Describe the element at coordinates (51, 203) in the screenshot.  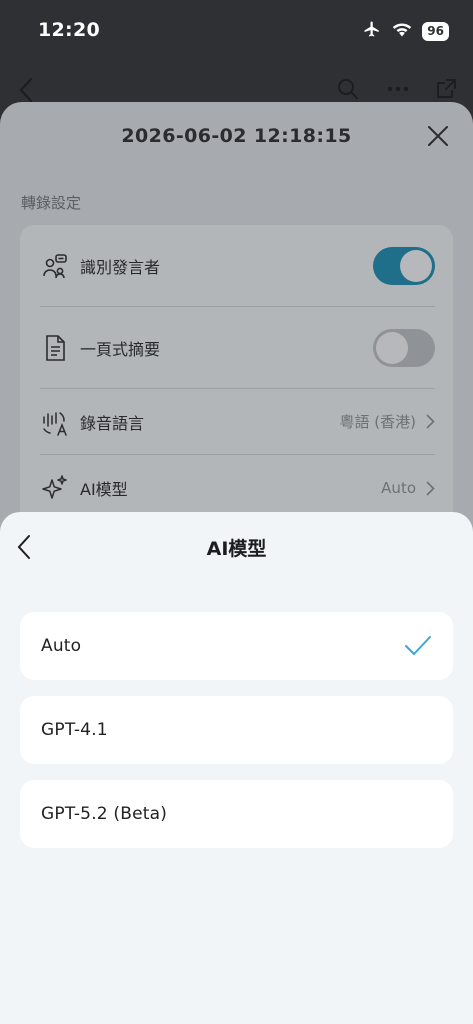
I see `section-label: 轉錄設定` at that location.